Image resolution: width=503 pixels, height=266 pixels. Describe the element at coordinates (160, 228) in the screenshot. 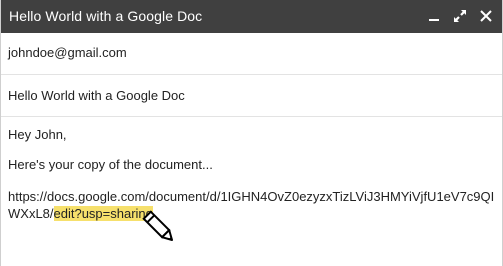

I see `pencil-icon` at that location.